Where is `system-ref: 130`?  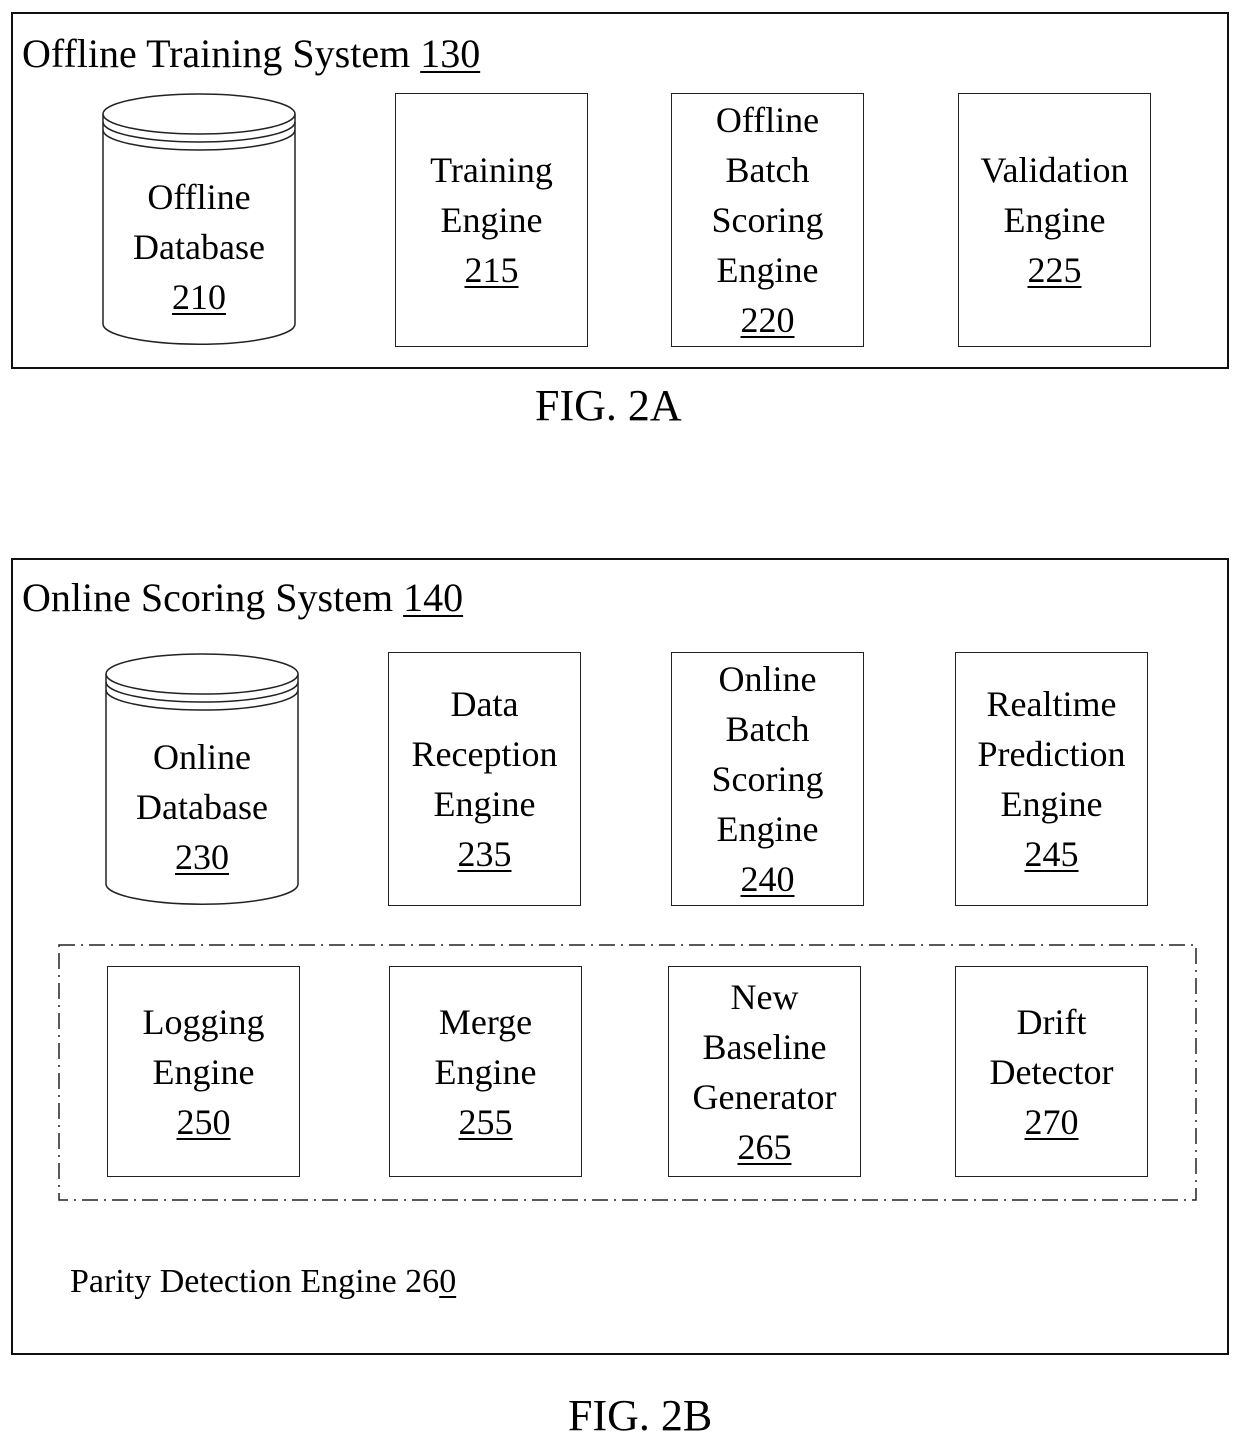 system-ref: 130 is located at coordinates (450, 53).